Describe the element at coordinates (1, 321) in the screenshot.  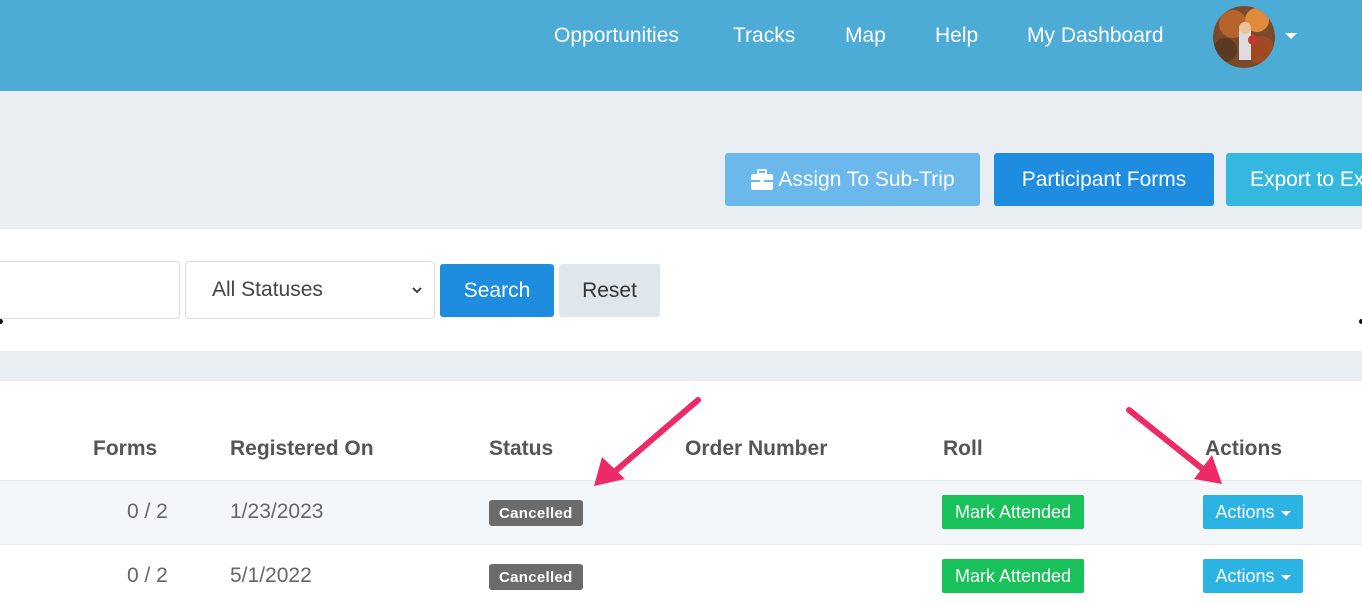
I see `panel-edge-dot-left` at that location.